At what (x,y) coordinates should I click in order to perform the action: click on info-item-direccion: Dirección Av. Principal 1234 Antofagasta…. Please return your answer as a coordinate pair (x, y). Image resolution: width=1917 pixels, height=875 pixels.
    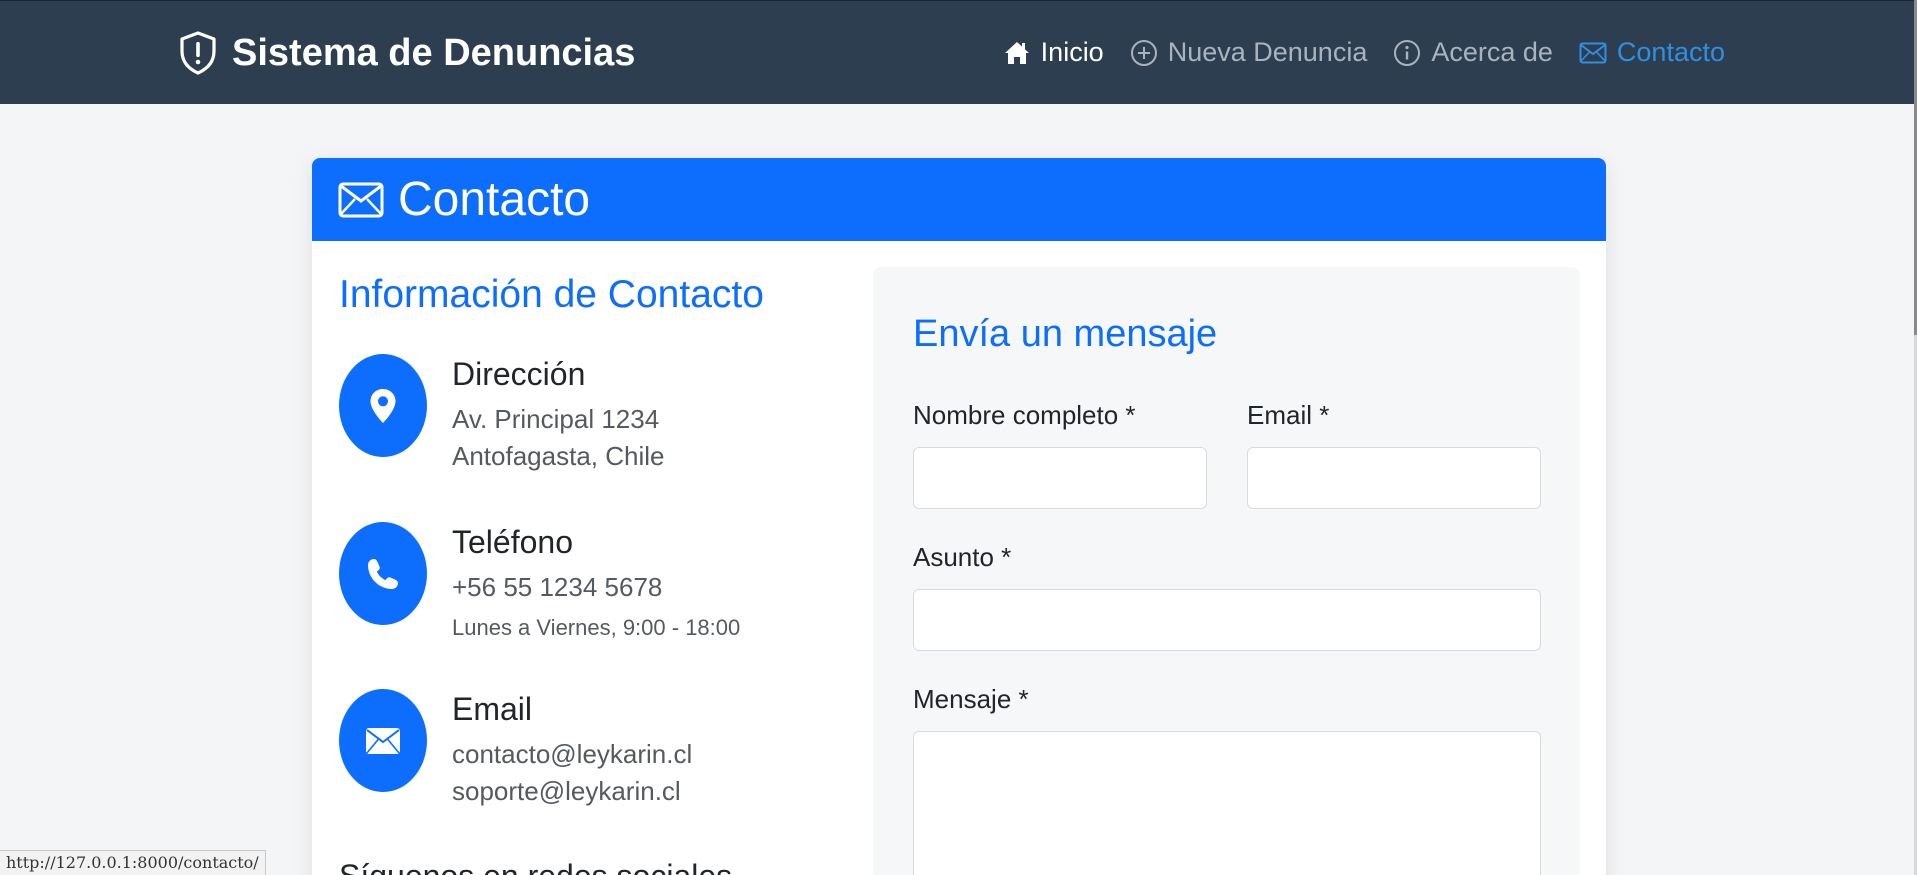
    Looking at the image, I should click on (579, 424).